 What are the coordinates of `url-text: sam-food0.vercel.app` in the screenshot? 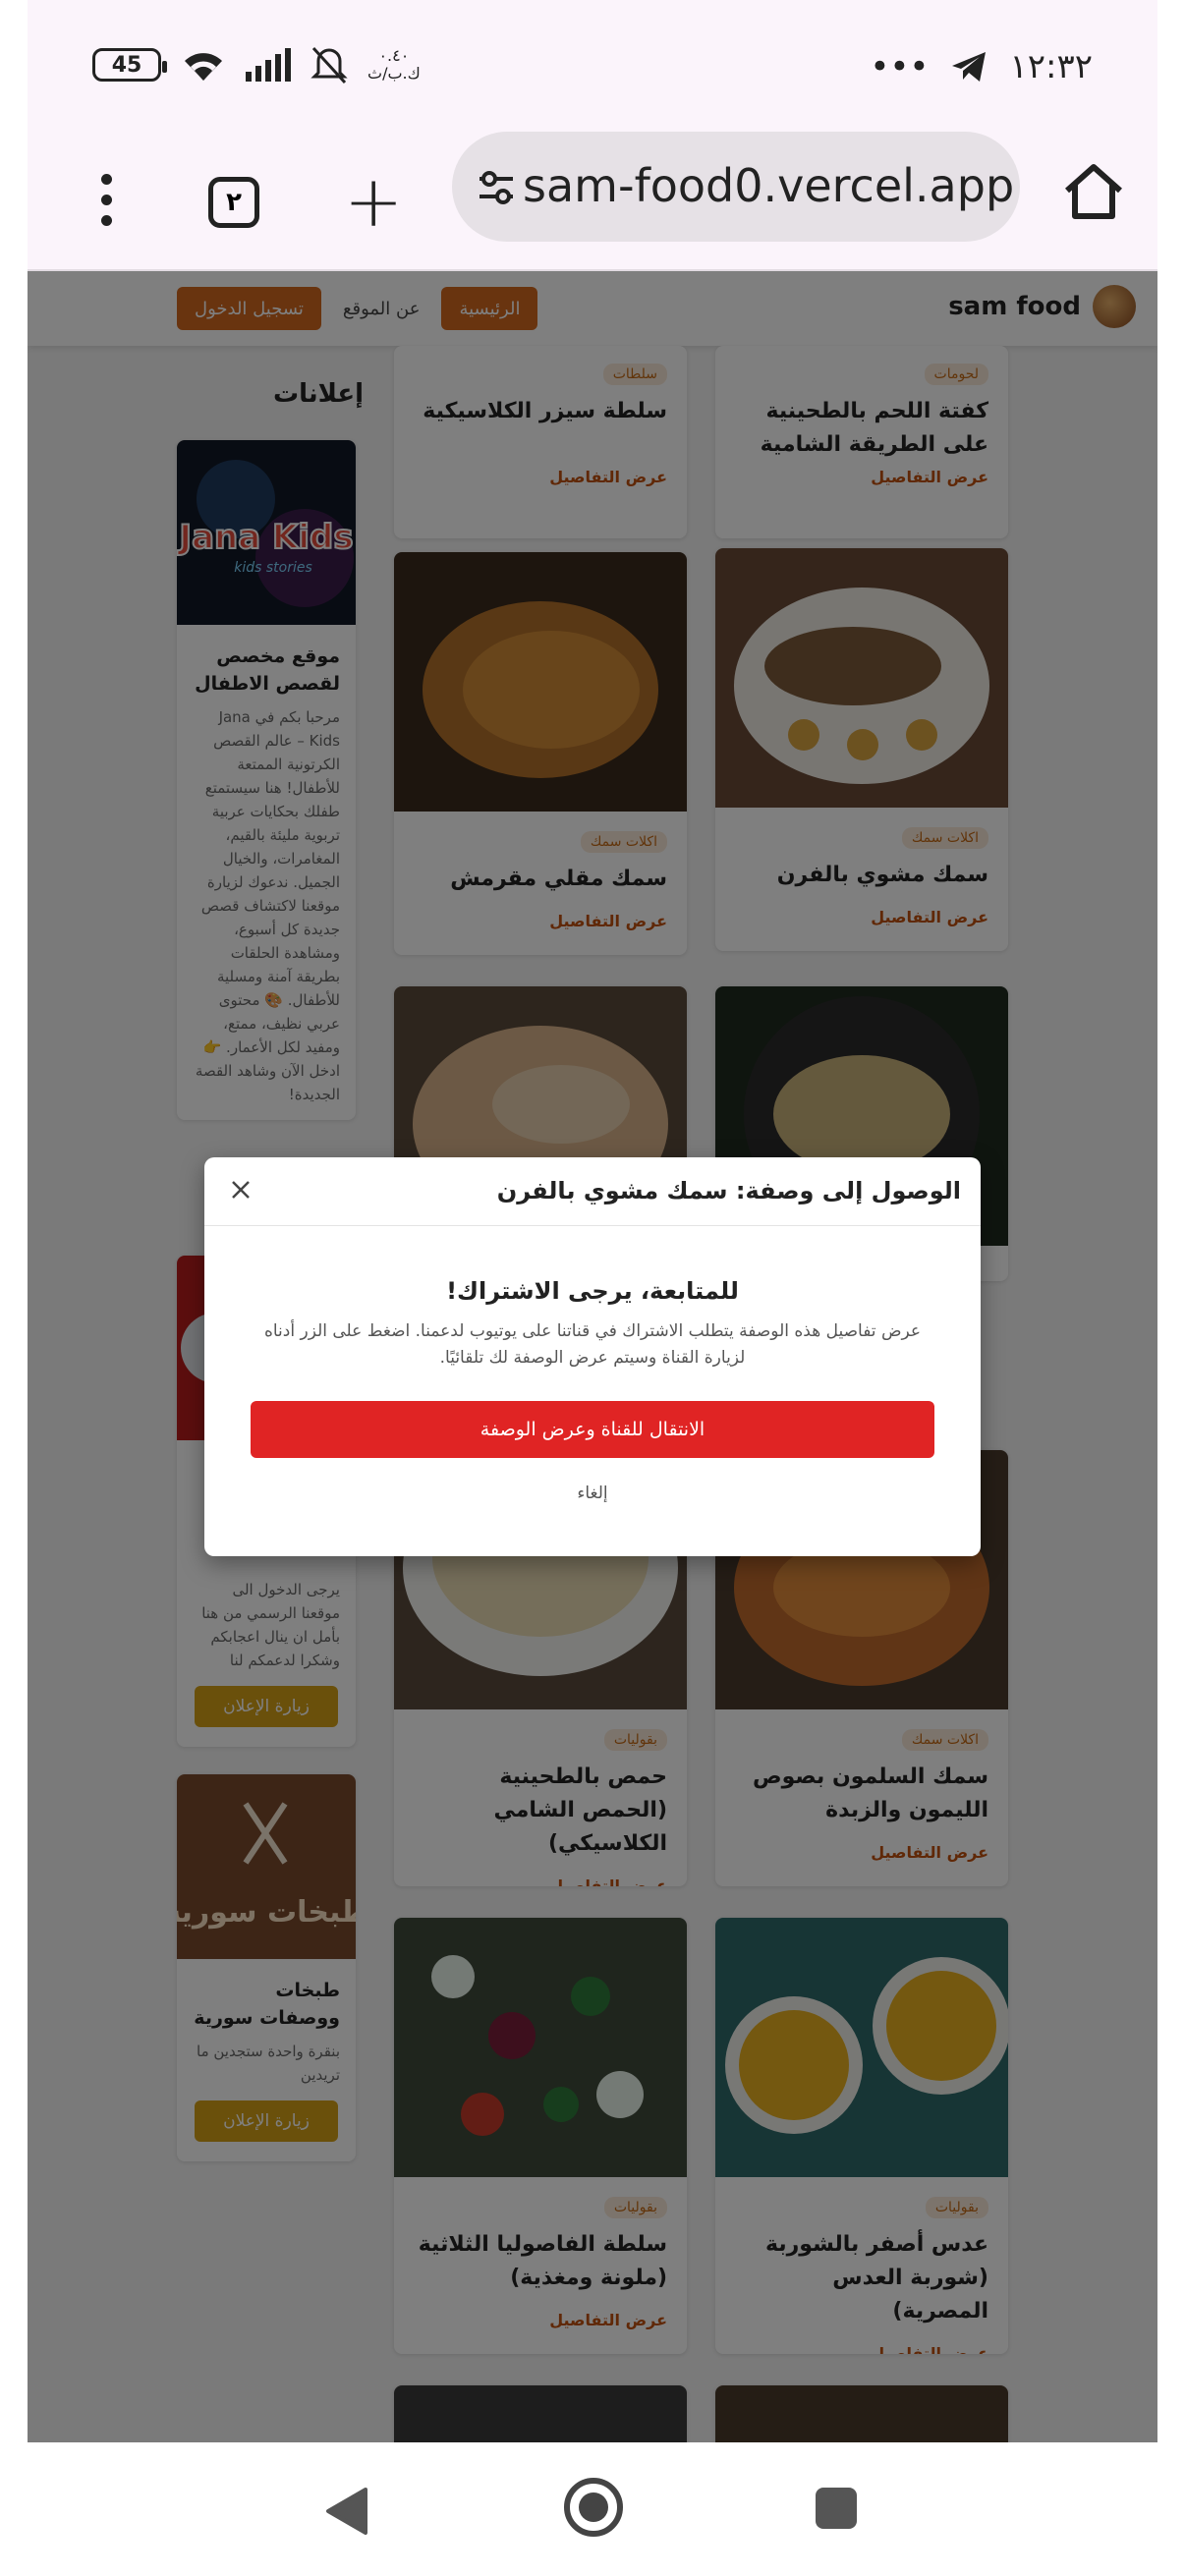 It's located at (769, 185).